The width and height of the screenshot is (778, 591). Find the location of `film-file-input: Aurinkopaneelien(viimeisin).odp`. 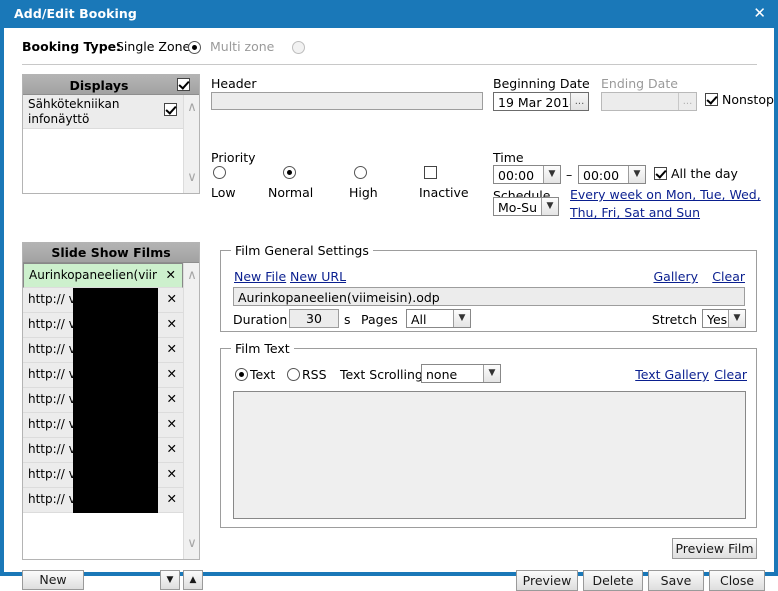

film-file-input: Aurinkopaneelien(viimeisin).odp is located at coordinates (489, 296).